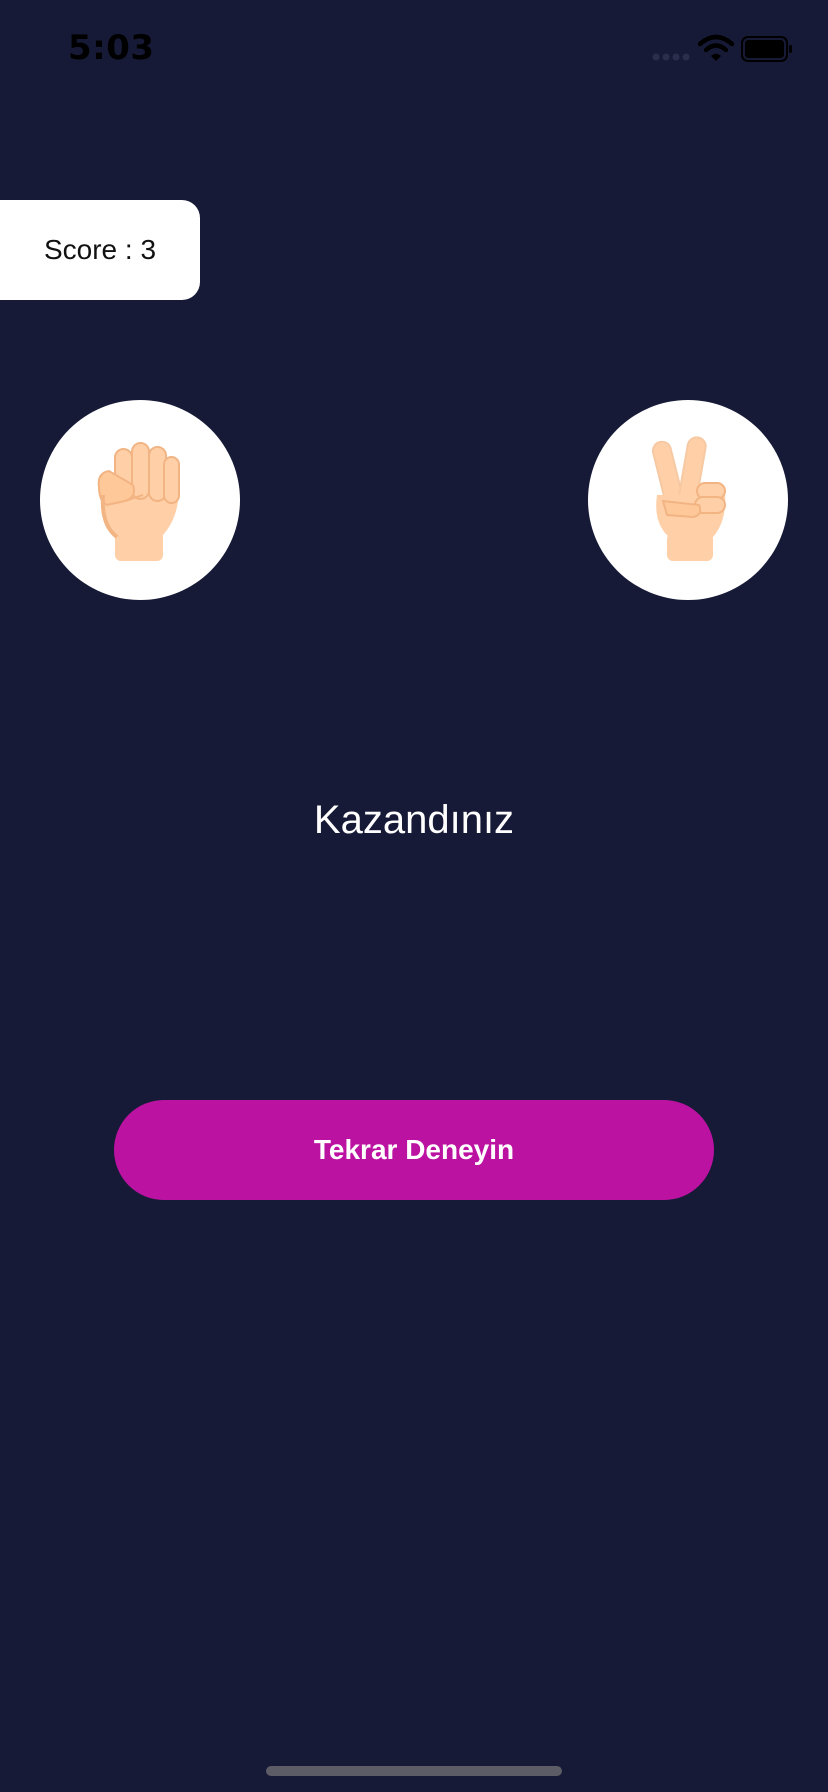 The height and width of the screenshot is (1792, 828). Describe the element at coordinates (414, 820) in the screenshot. I see `result-text: Kazandınız` at that location.